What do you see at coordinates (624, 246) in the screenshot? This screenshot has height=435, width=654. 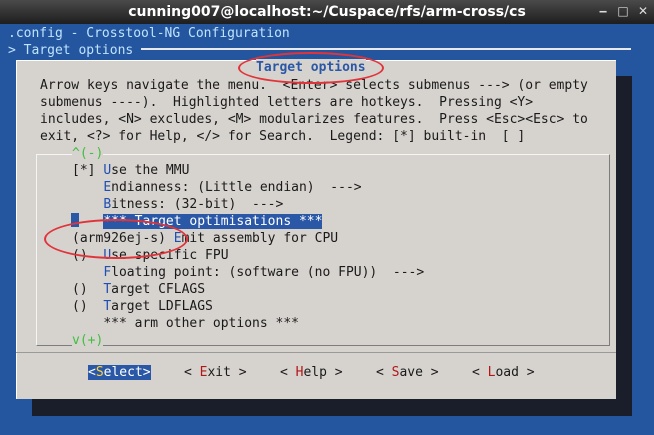 I see `dialog-shadow-right` at bounding box center [624, 246].